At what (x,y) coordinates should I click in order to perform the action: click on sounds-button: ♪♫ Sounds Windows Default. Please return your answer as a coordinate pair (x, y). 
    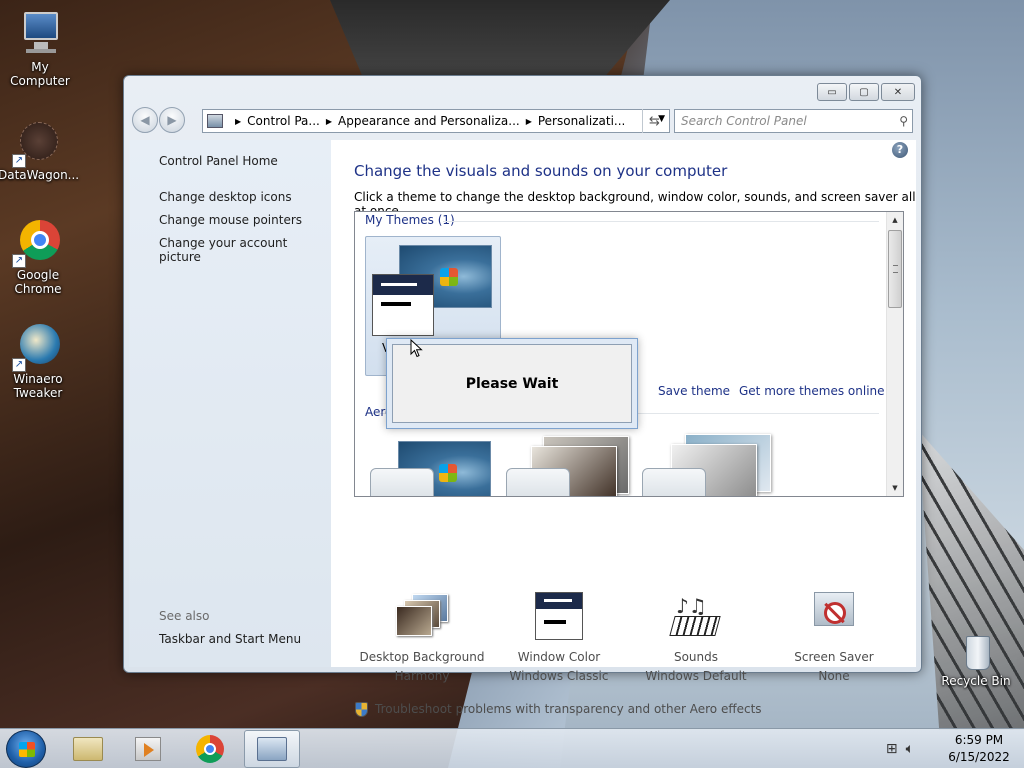
    Looking at the image, I should click on (696, 637).